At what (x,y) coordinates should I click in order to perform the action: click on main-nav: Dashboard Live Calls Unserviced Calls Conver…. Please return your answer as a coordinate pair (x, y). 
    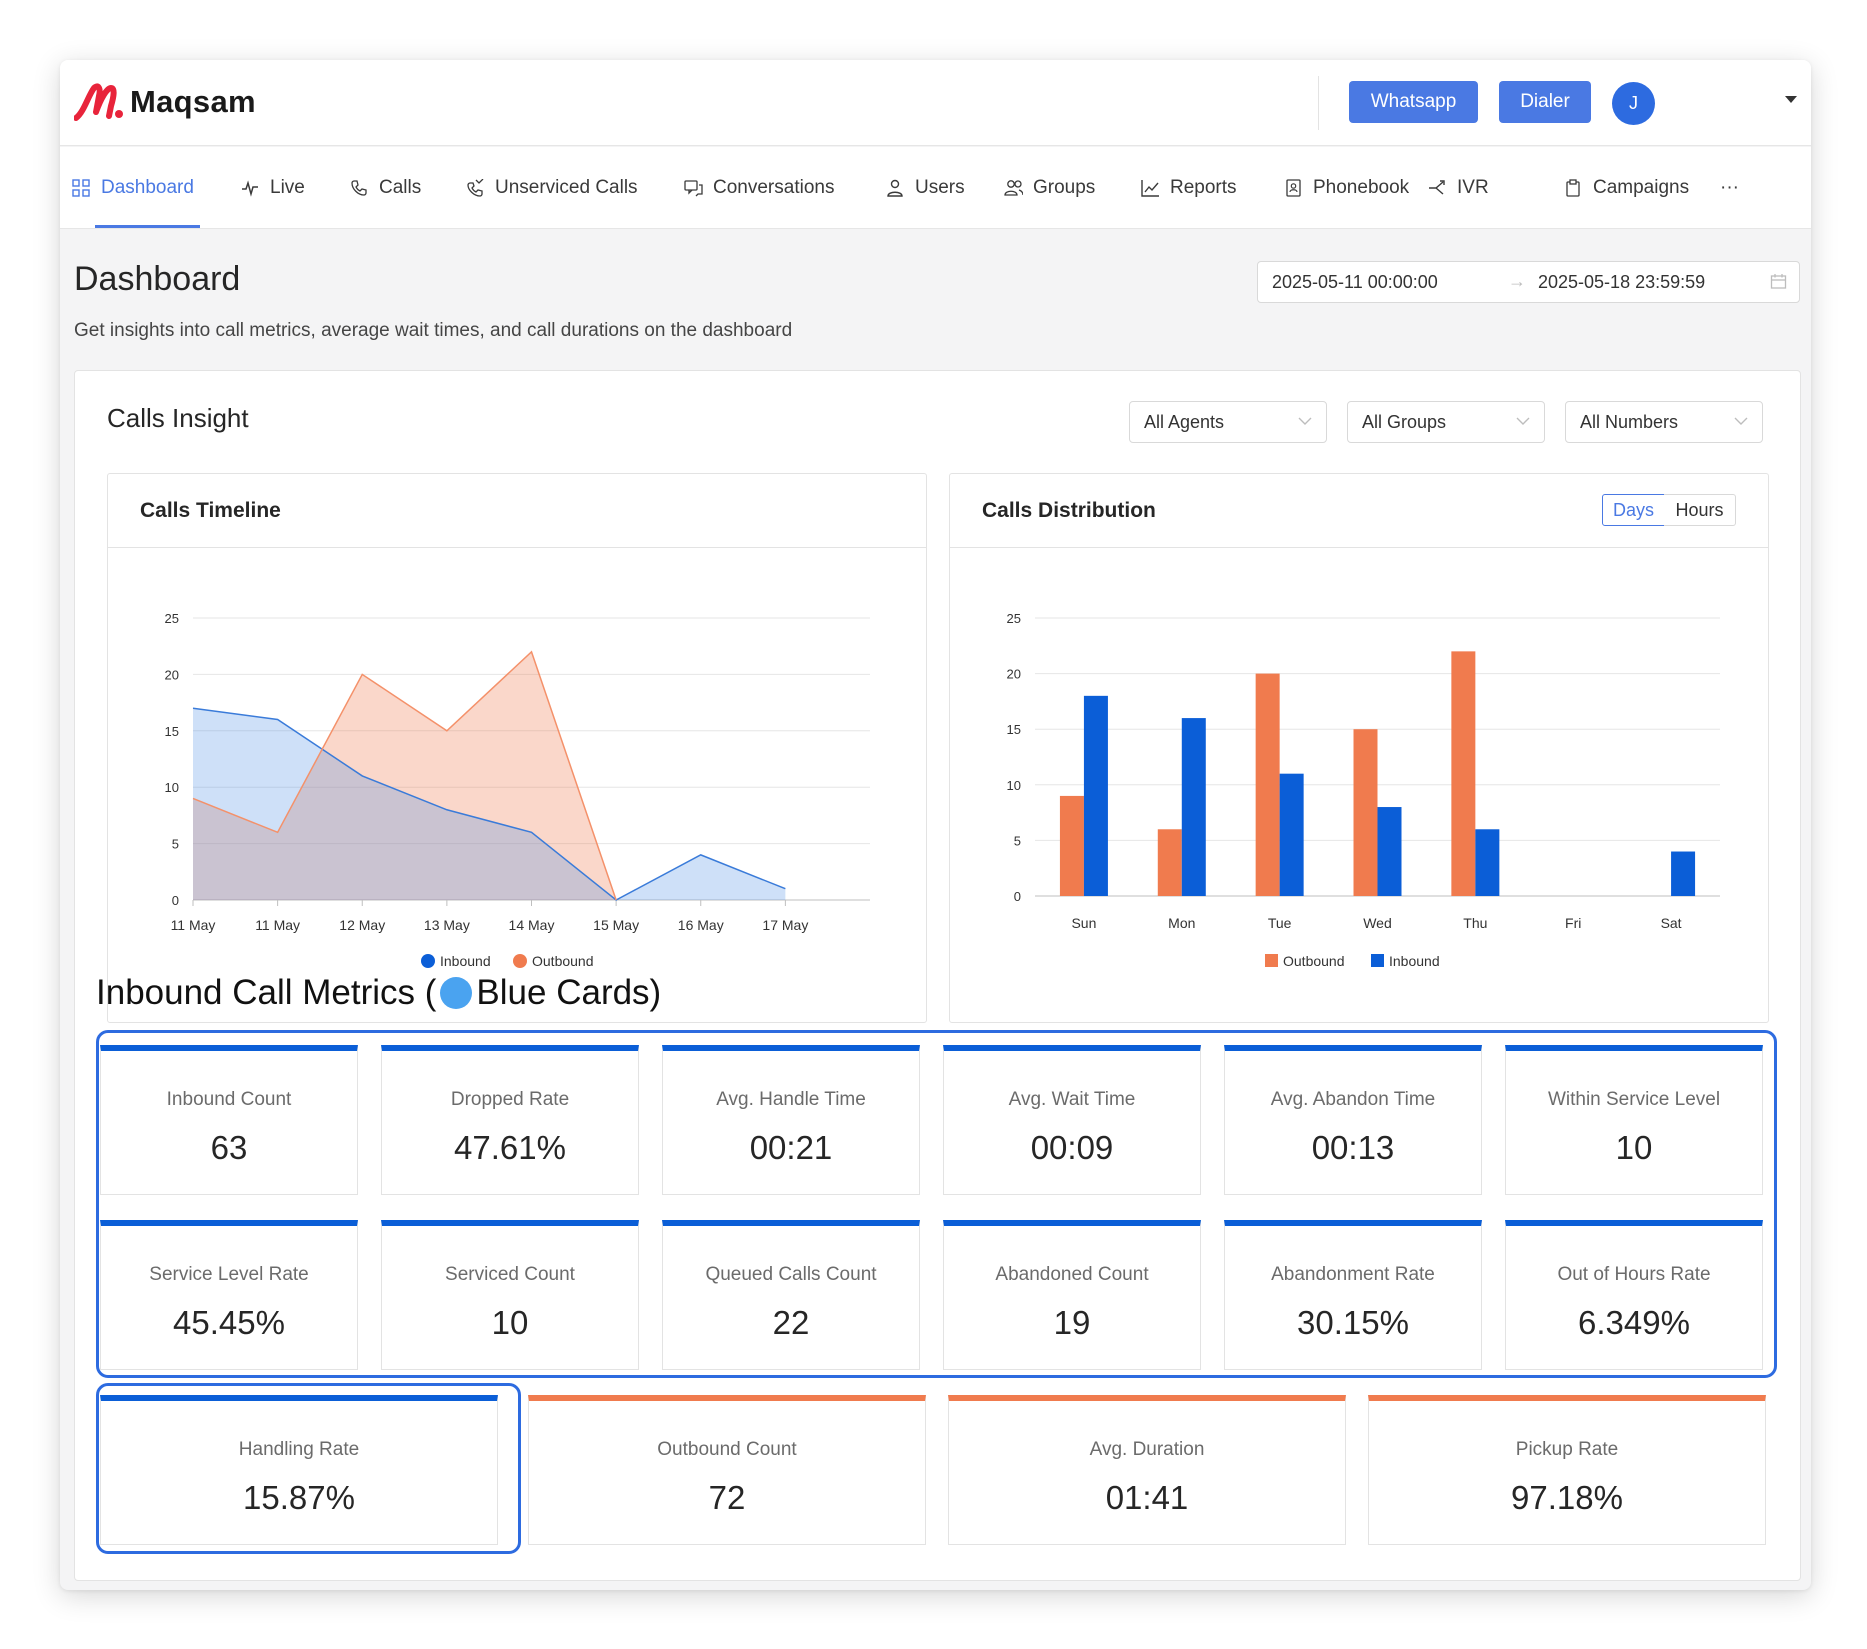
    Looking at the image, I should click on (935, 188).